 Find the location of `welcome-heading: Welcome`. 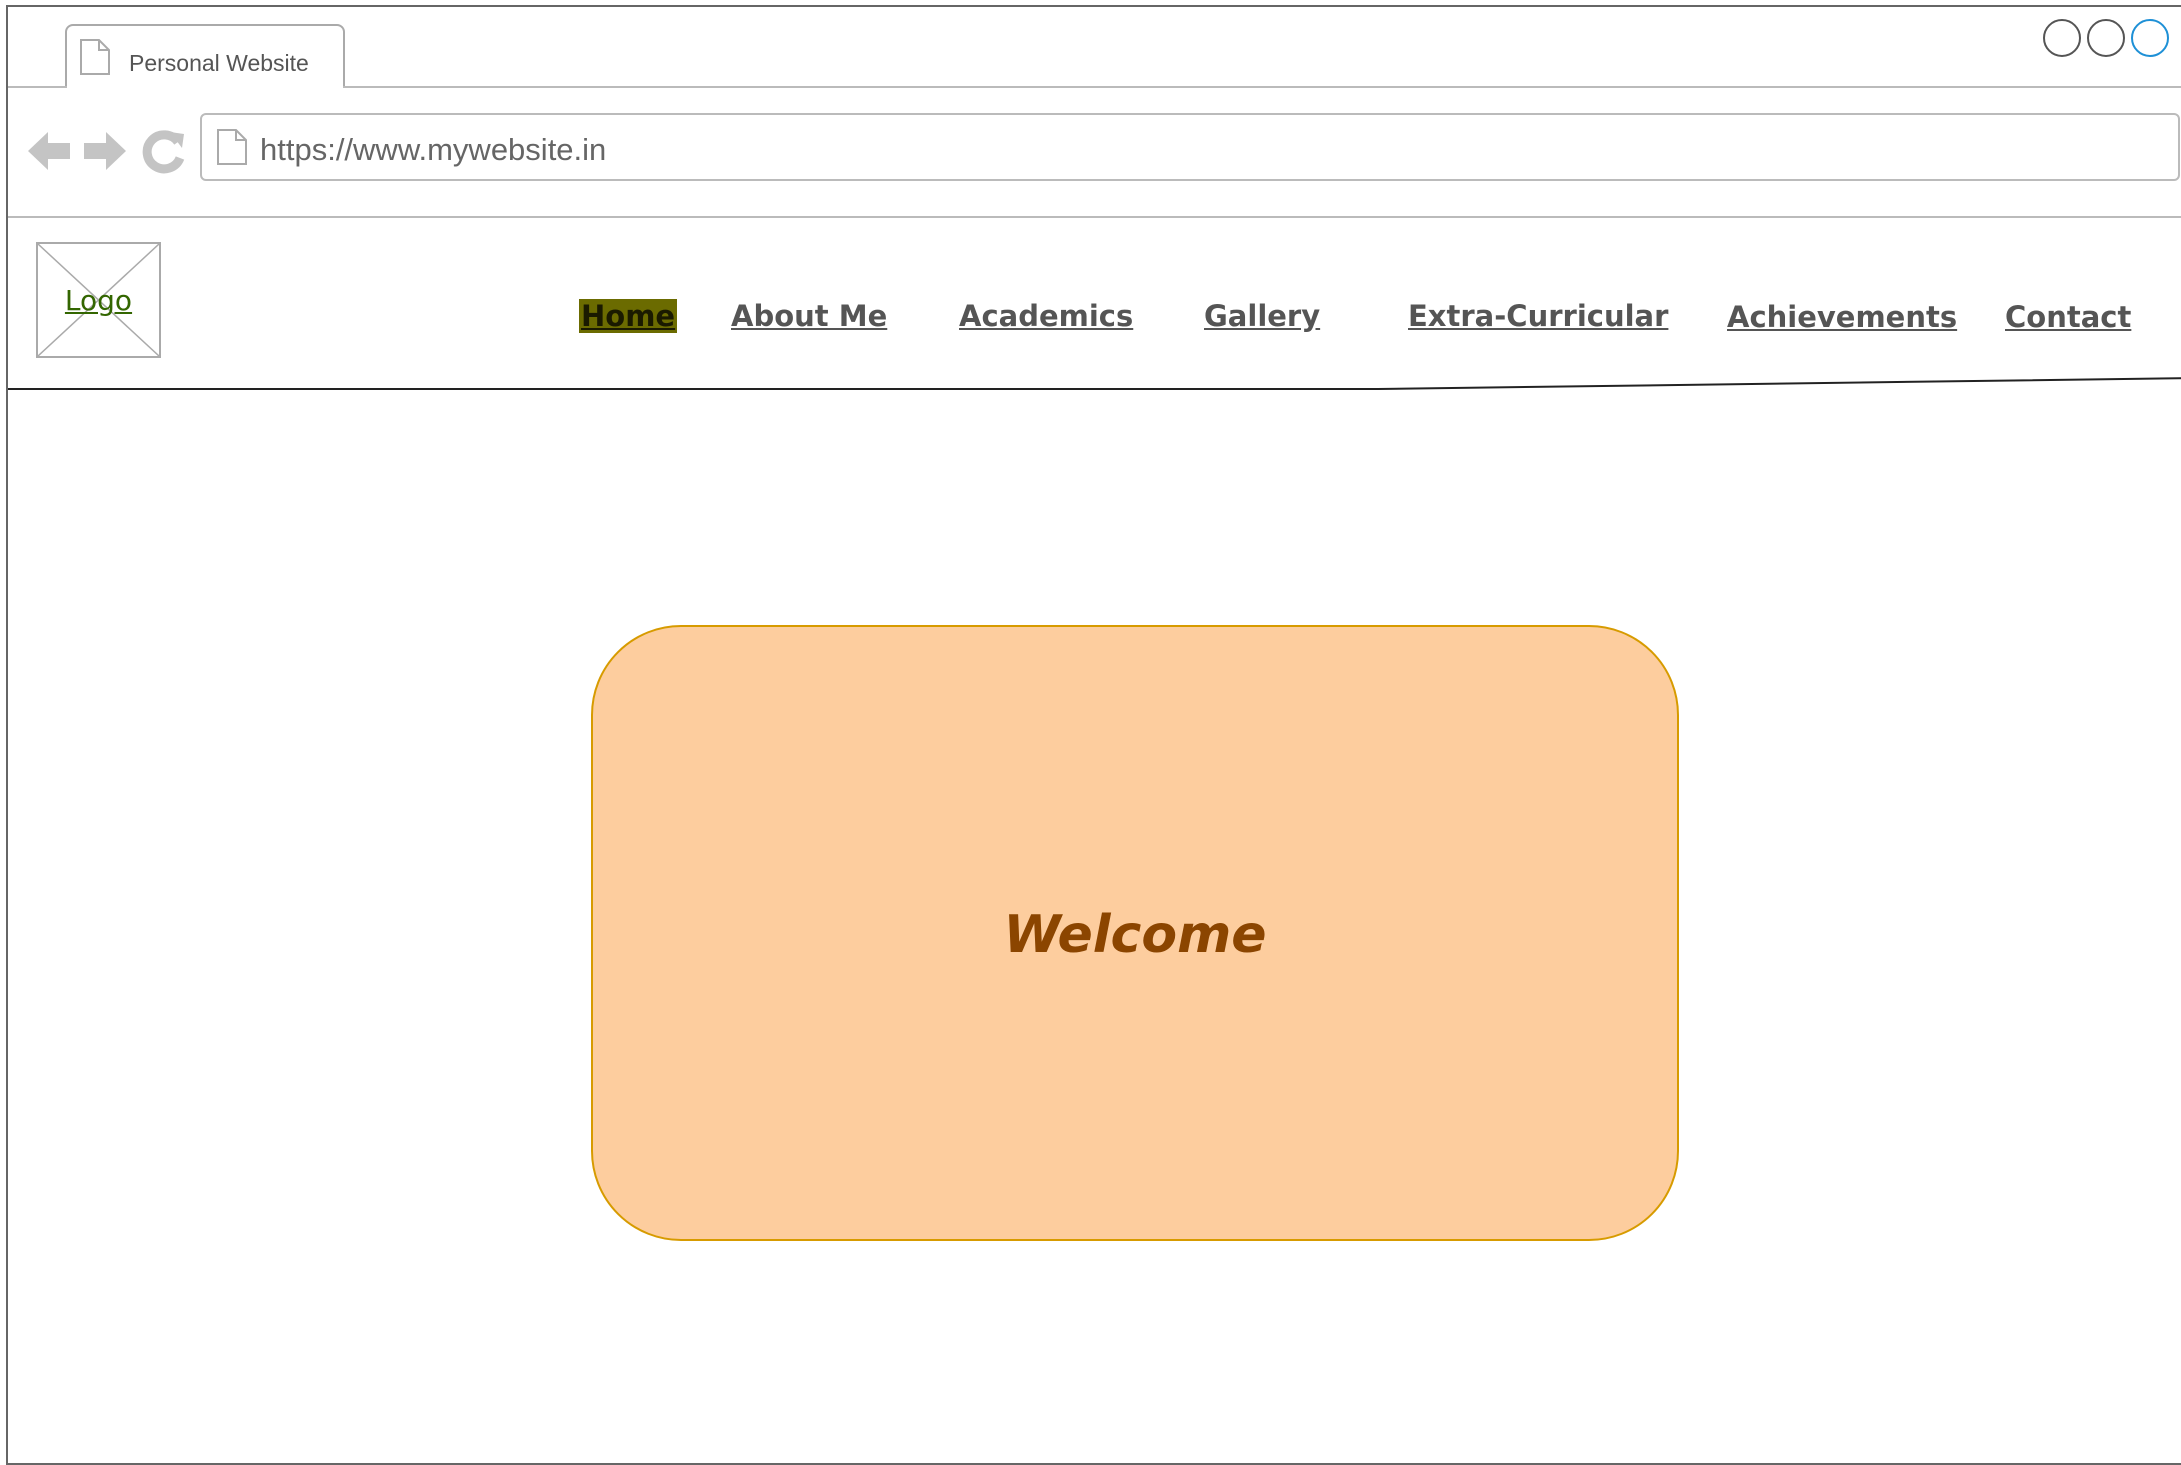

welcome-heading: Welcome is located at coordinates (1135, 935).